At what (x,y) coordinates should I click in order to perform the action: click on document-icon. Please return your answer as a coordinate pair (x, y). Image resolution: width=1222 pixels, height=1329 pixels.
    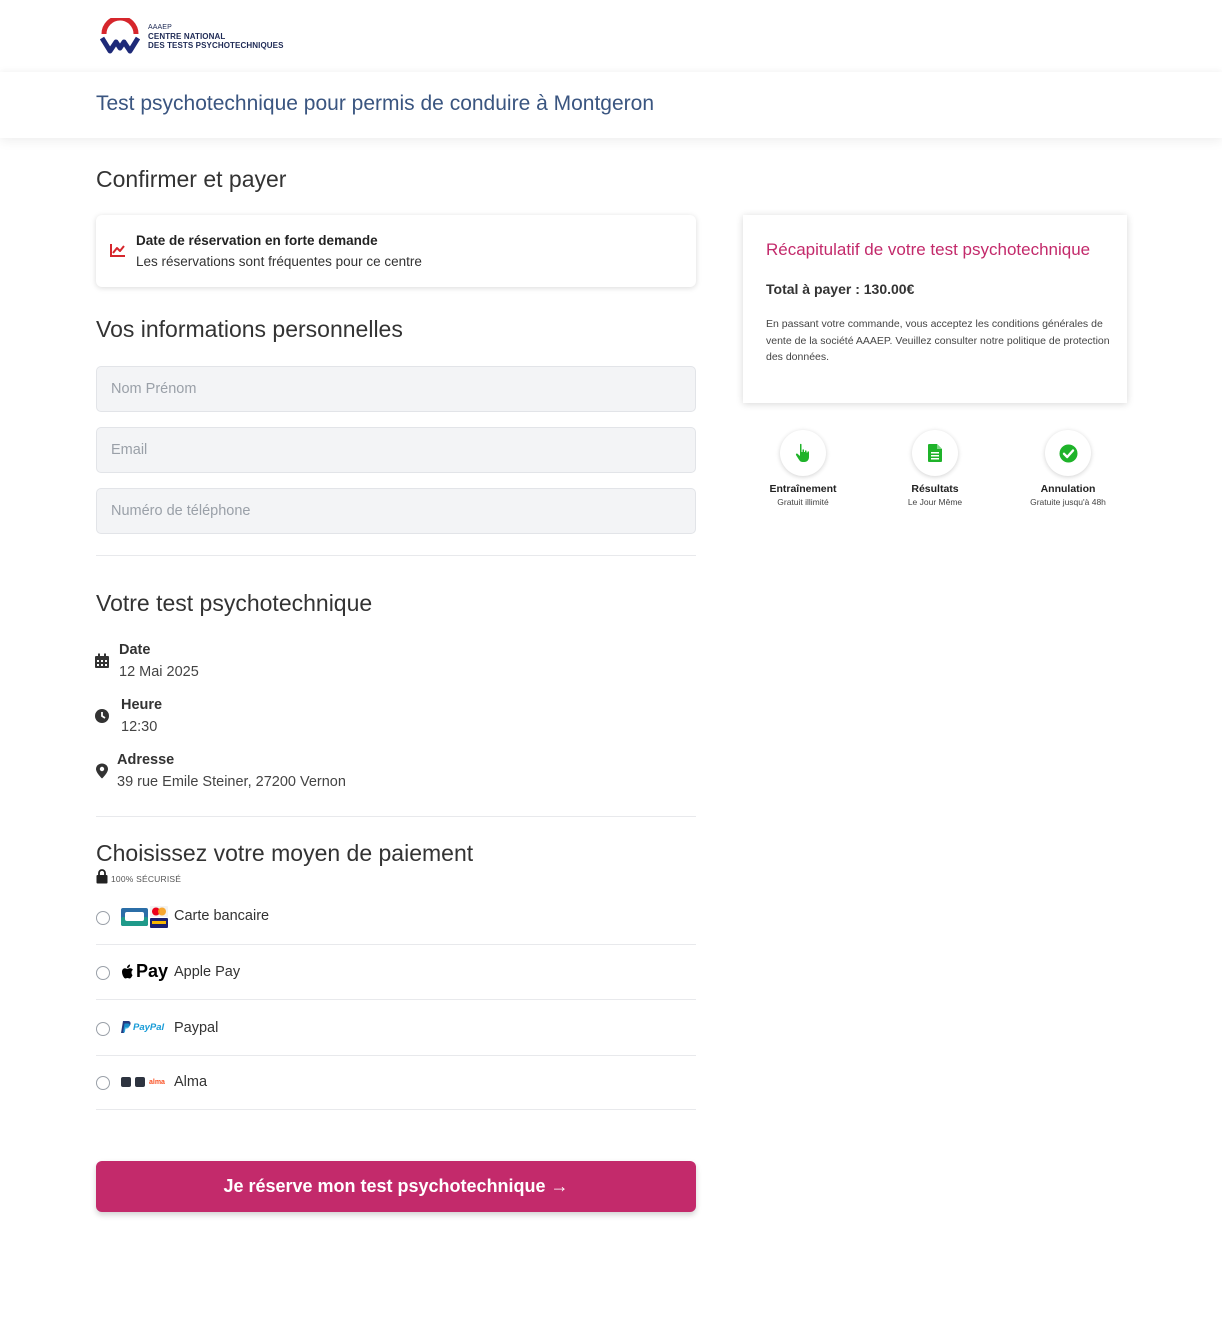
    Looking at the image, I should click on (935, 453).